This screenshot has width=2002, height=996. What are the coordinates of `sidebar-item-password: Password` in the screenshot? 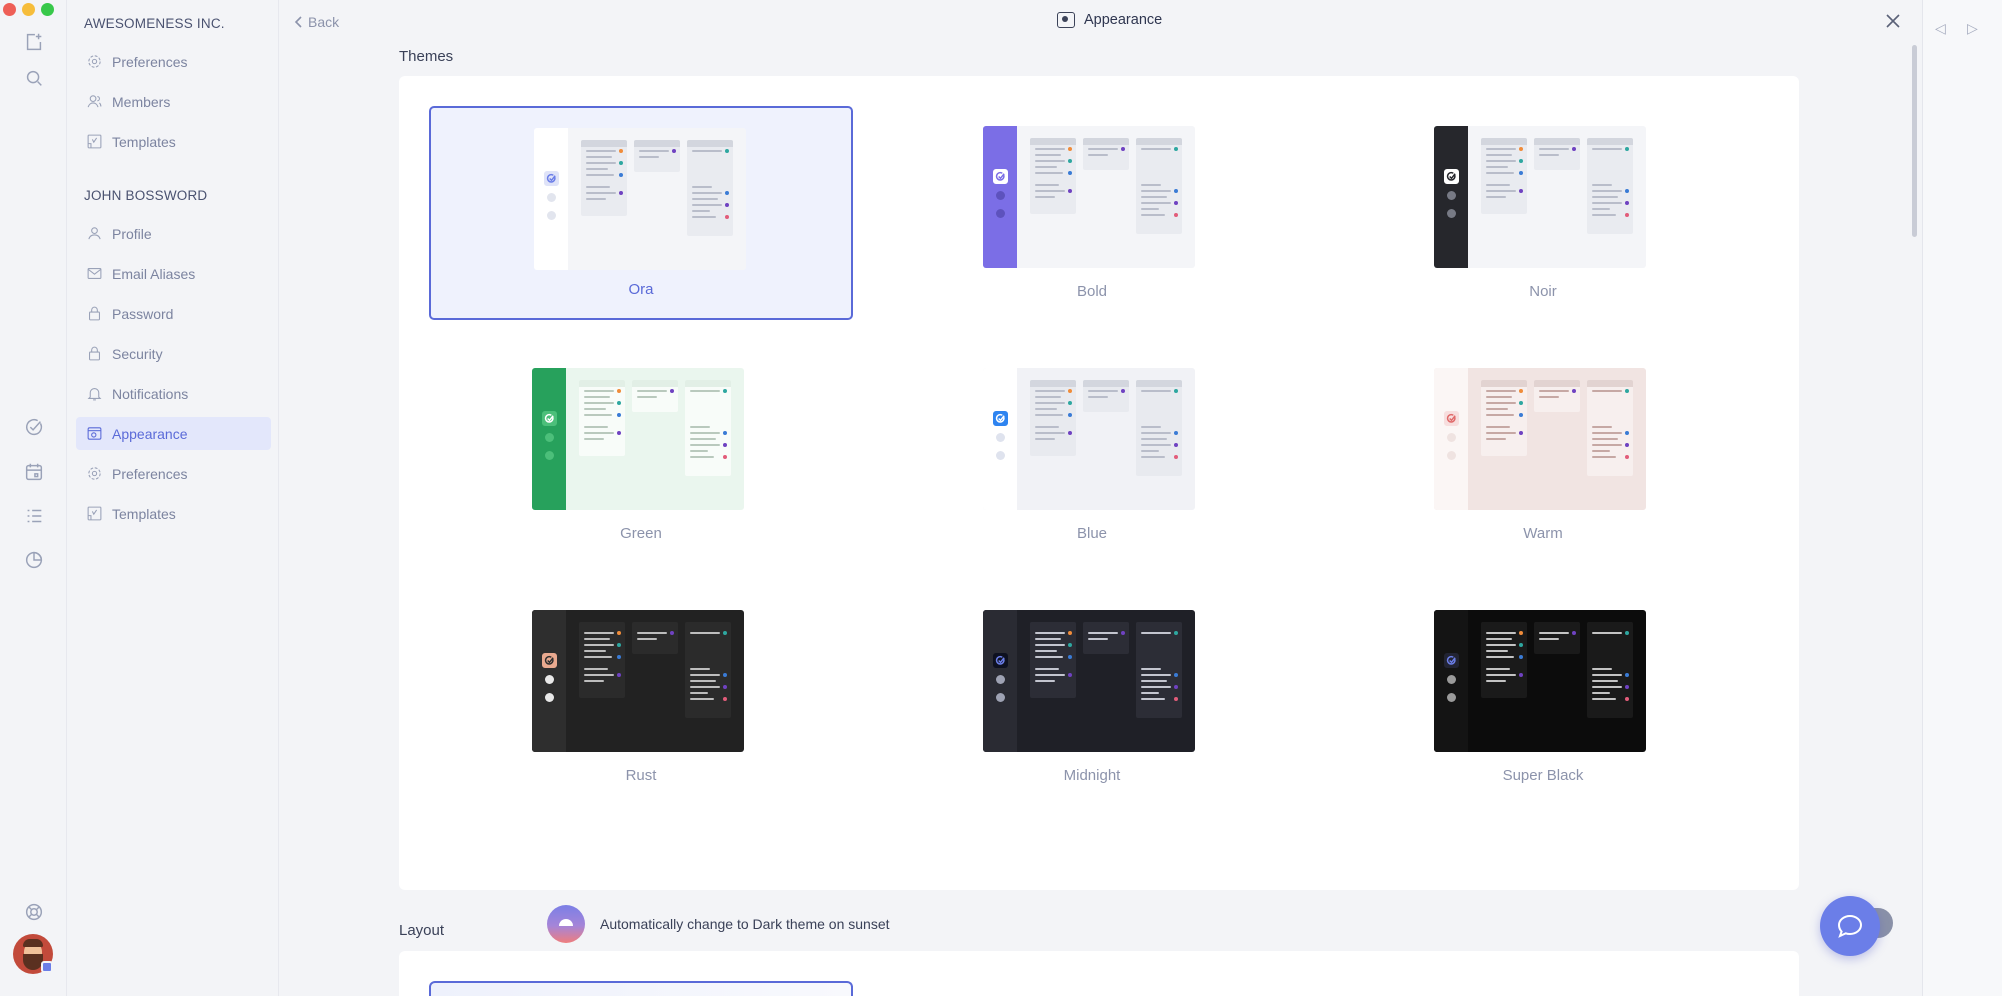 It's located at (173, 313).